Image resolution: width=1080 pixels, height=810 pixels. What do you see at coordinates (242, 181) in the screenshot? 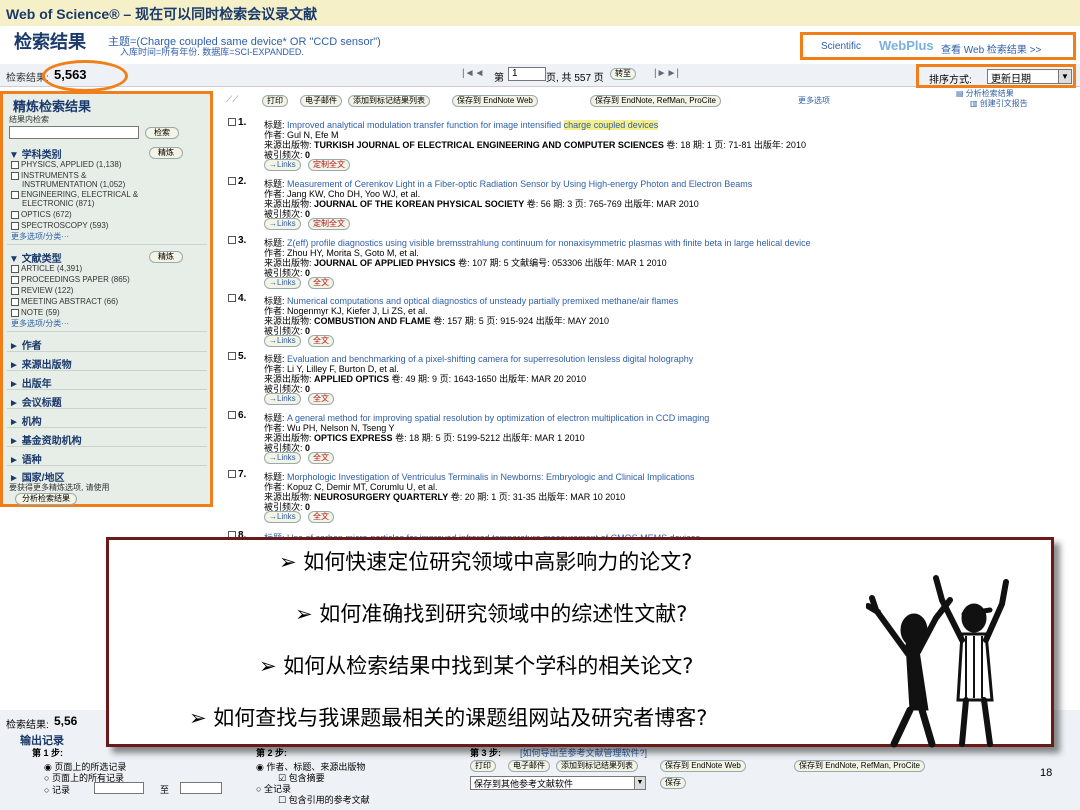
I see `record-number-text: 2.` at bounding box center [242, 181].